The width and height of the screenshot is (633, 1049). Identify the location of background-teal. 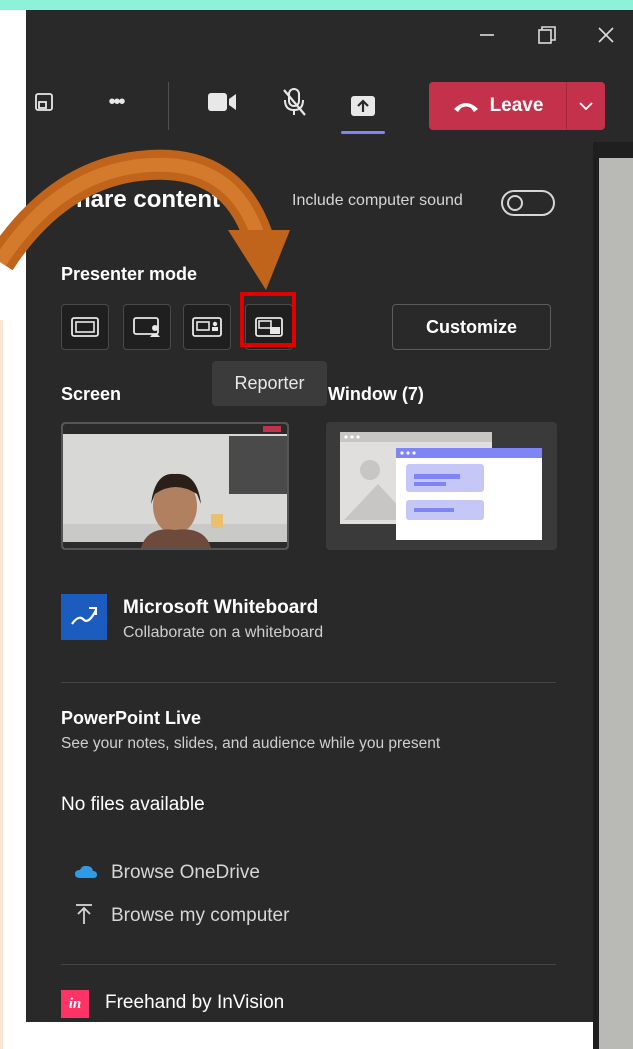
(316, 5).